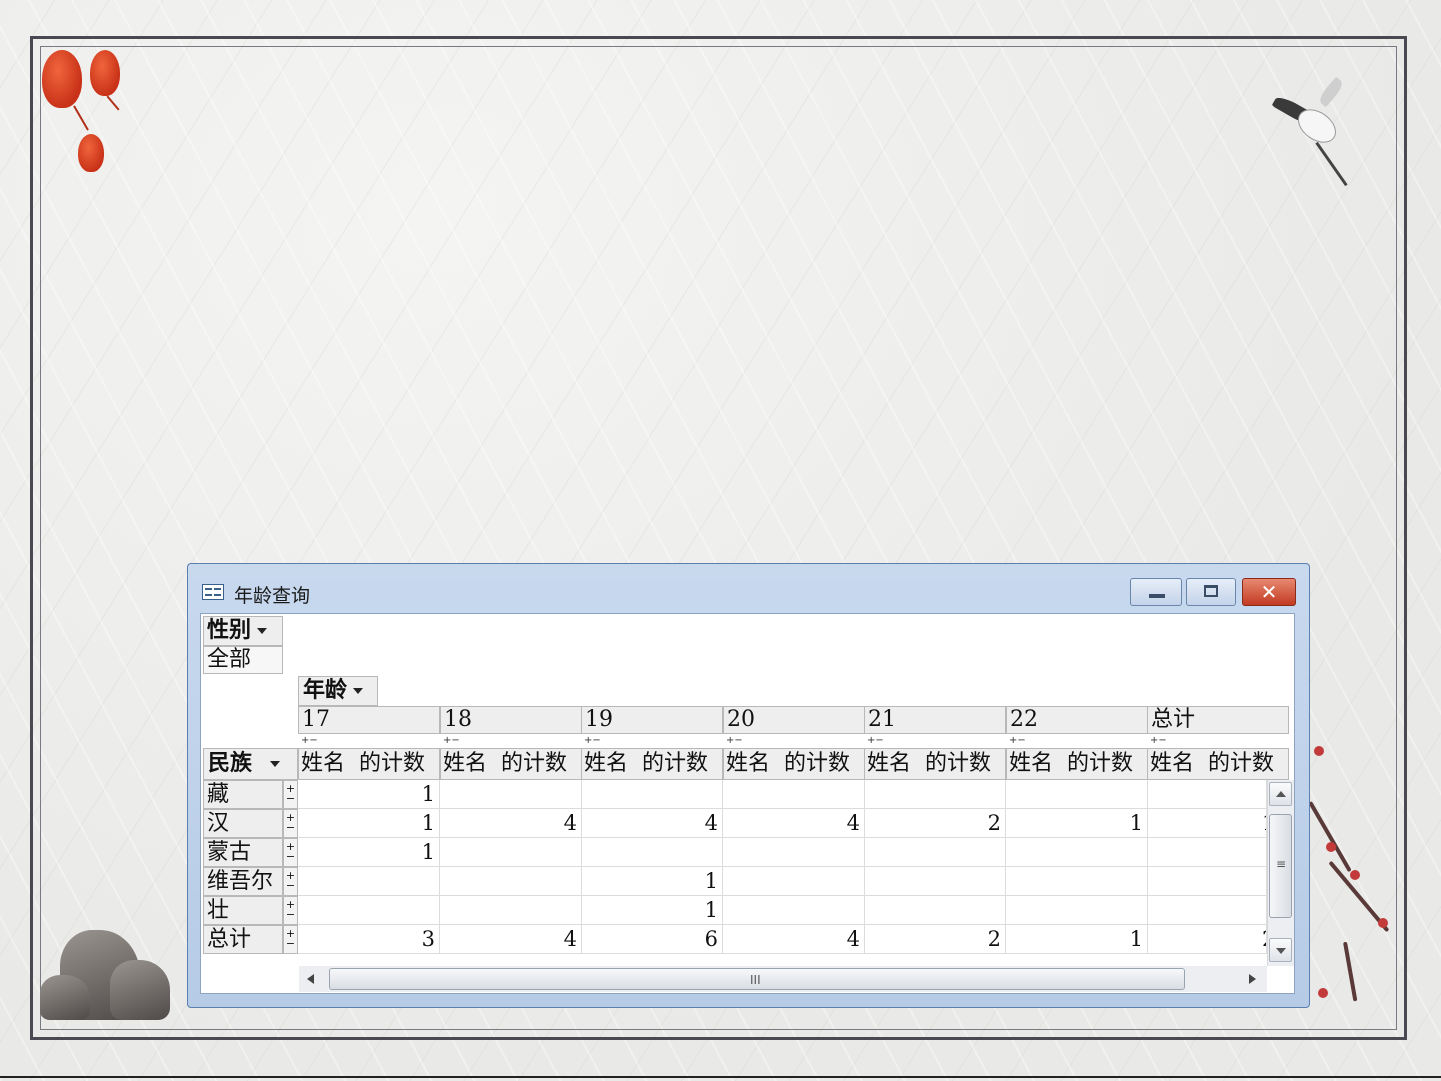  I want to click on row-header: 壮, so click(243, 910).